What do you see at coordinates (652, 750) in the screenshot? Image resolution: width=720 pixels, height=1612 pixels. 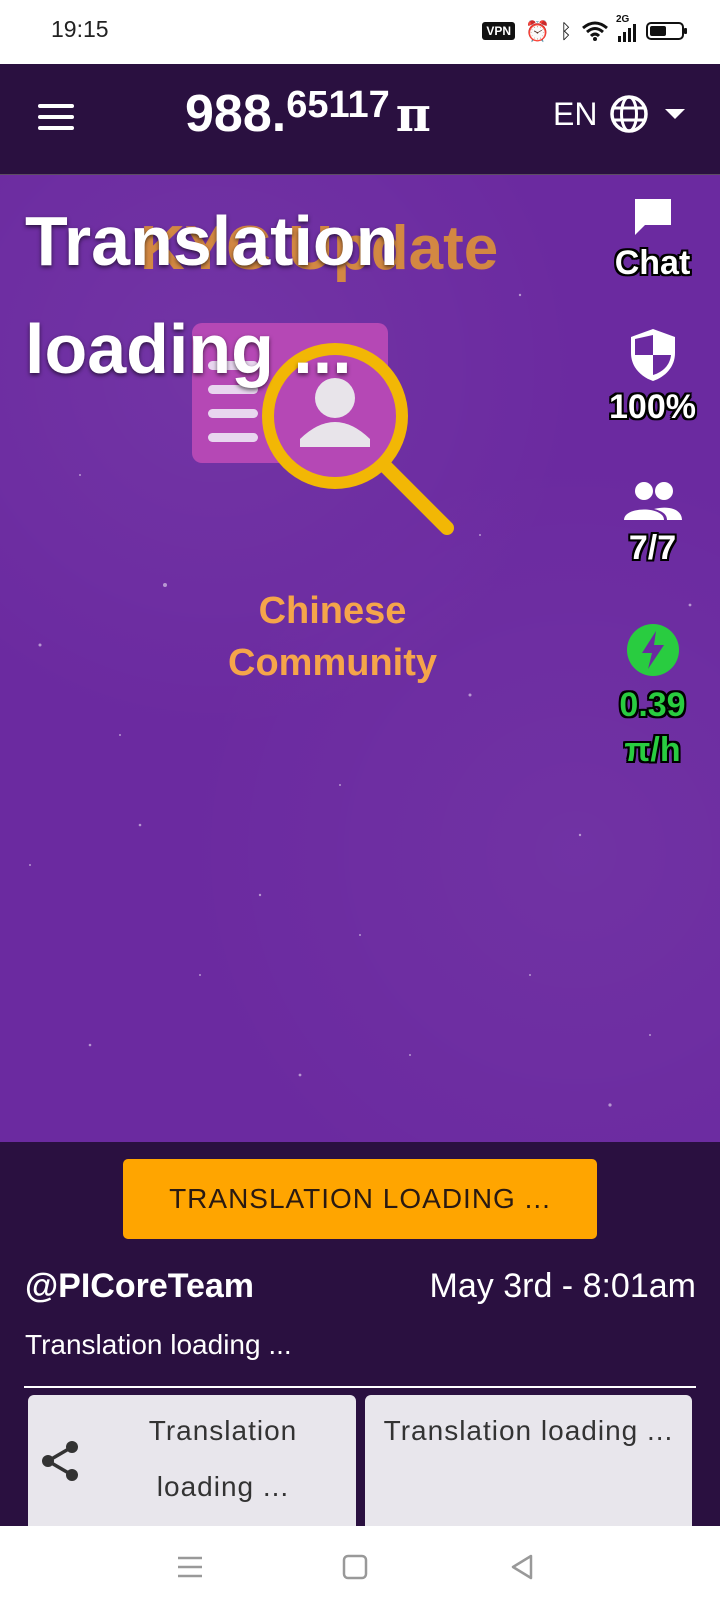 I see `mining-rate-unit: π/h` at bounding box center [652, 750].